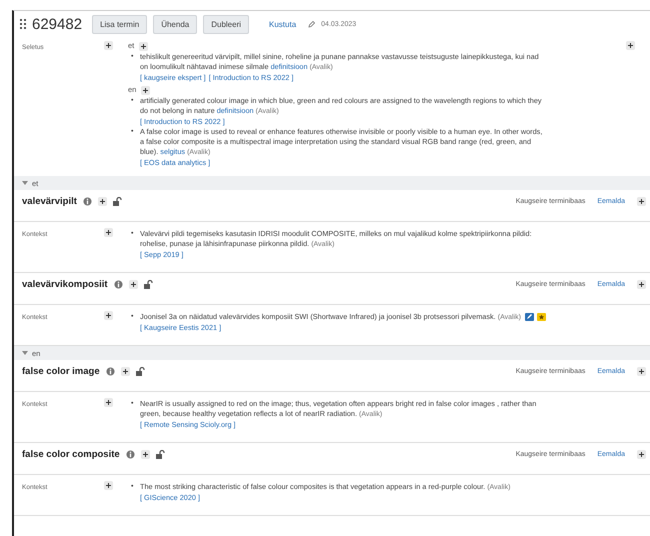 This screenshot has height=536, width=650. What do you see at coordinates (226, 24) in the screenshot?
I see `toolbar-button: Dubleeri` at bounding box center [226, 24].